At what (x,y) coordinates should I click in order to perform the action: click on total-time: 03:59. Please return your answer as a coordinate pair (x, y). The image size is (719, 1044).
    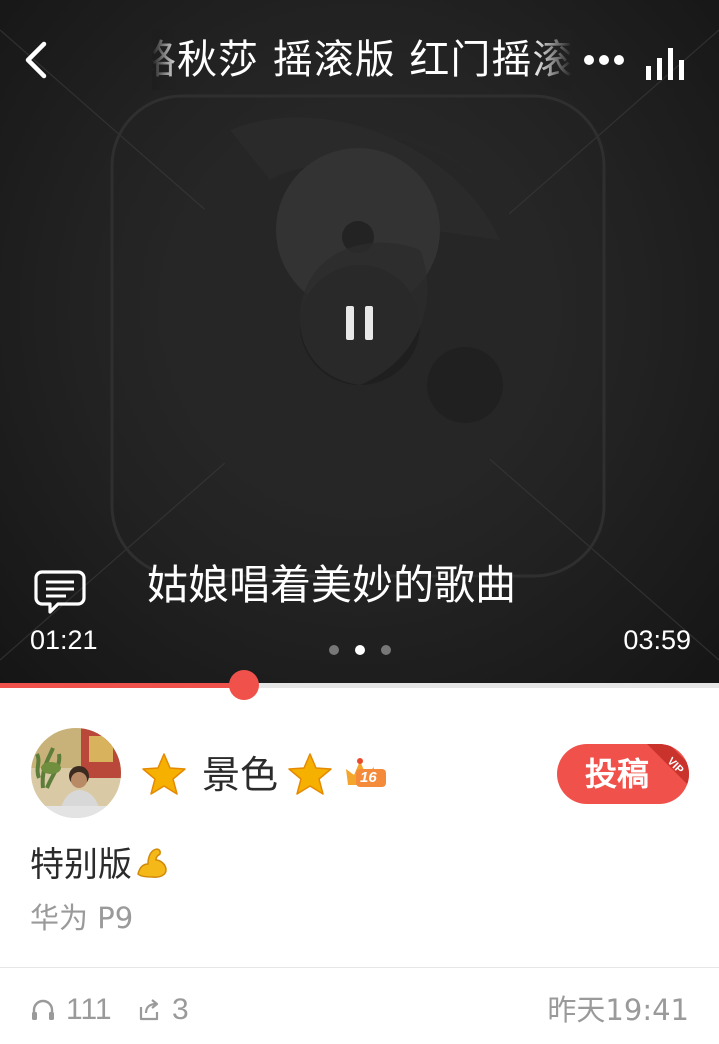
    Looking at the image, I should click on (657, 640).